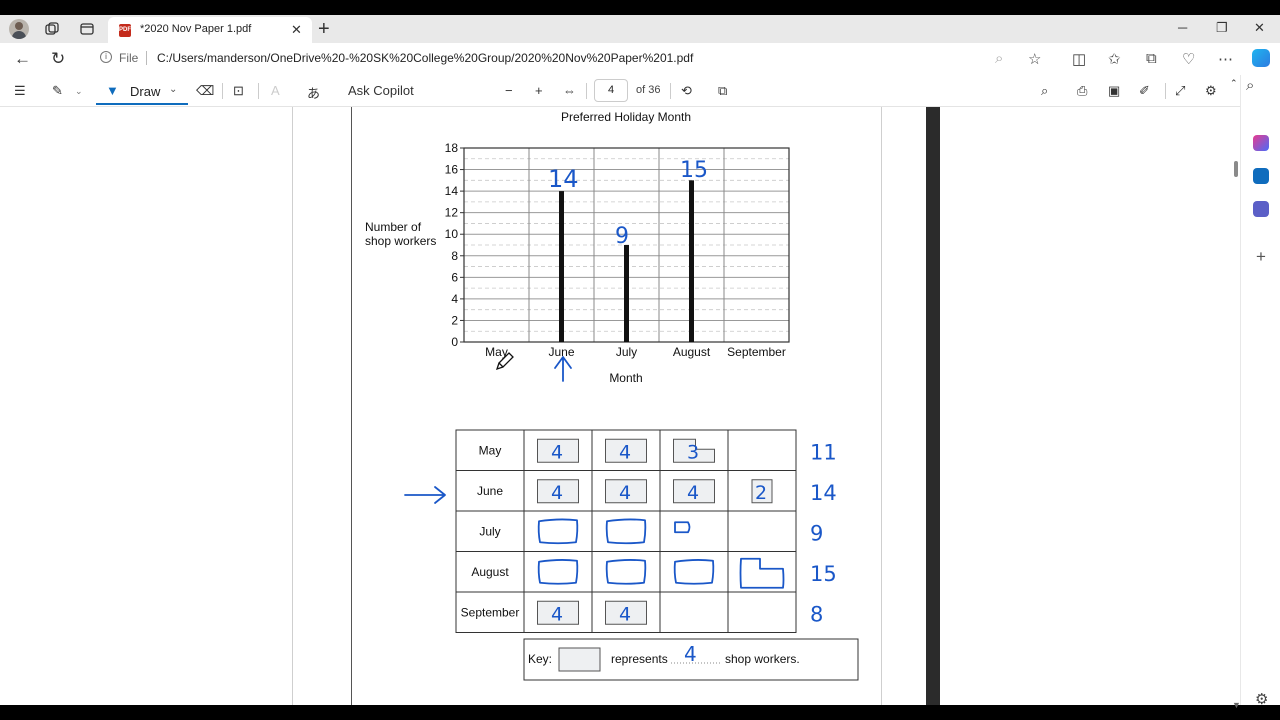  I want to click on more-menu-icon: ⋯, so click(1225, 59).